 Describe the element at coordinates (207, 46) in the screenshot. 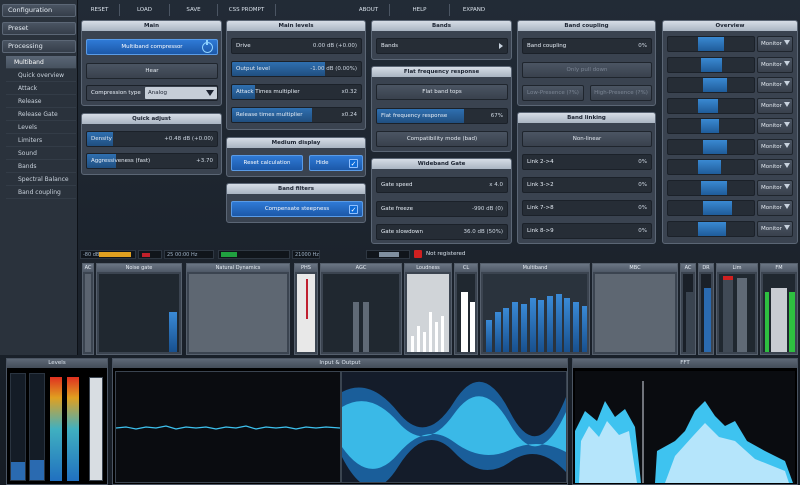

I see `power-icon` at that location.